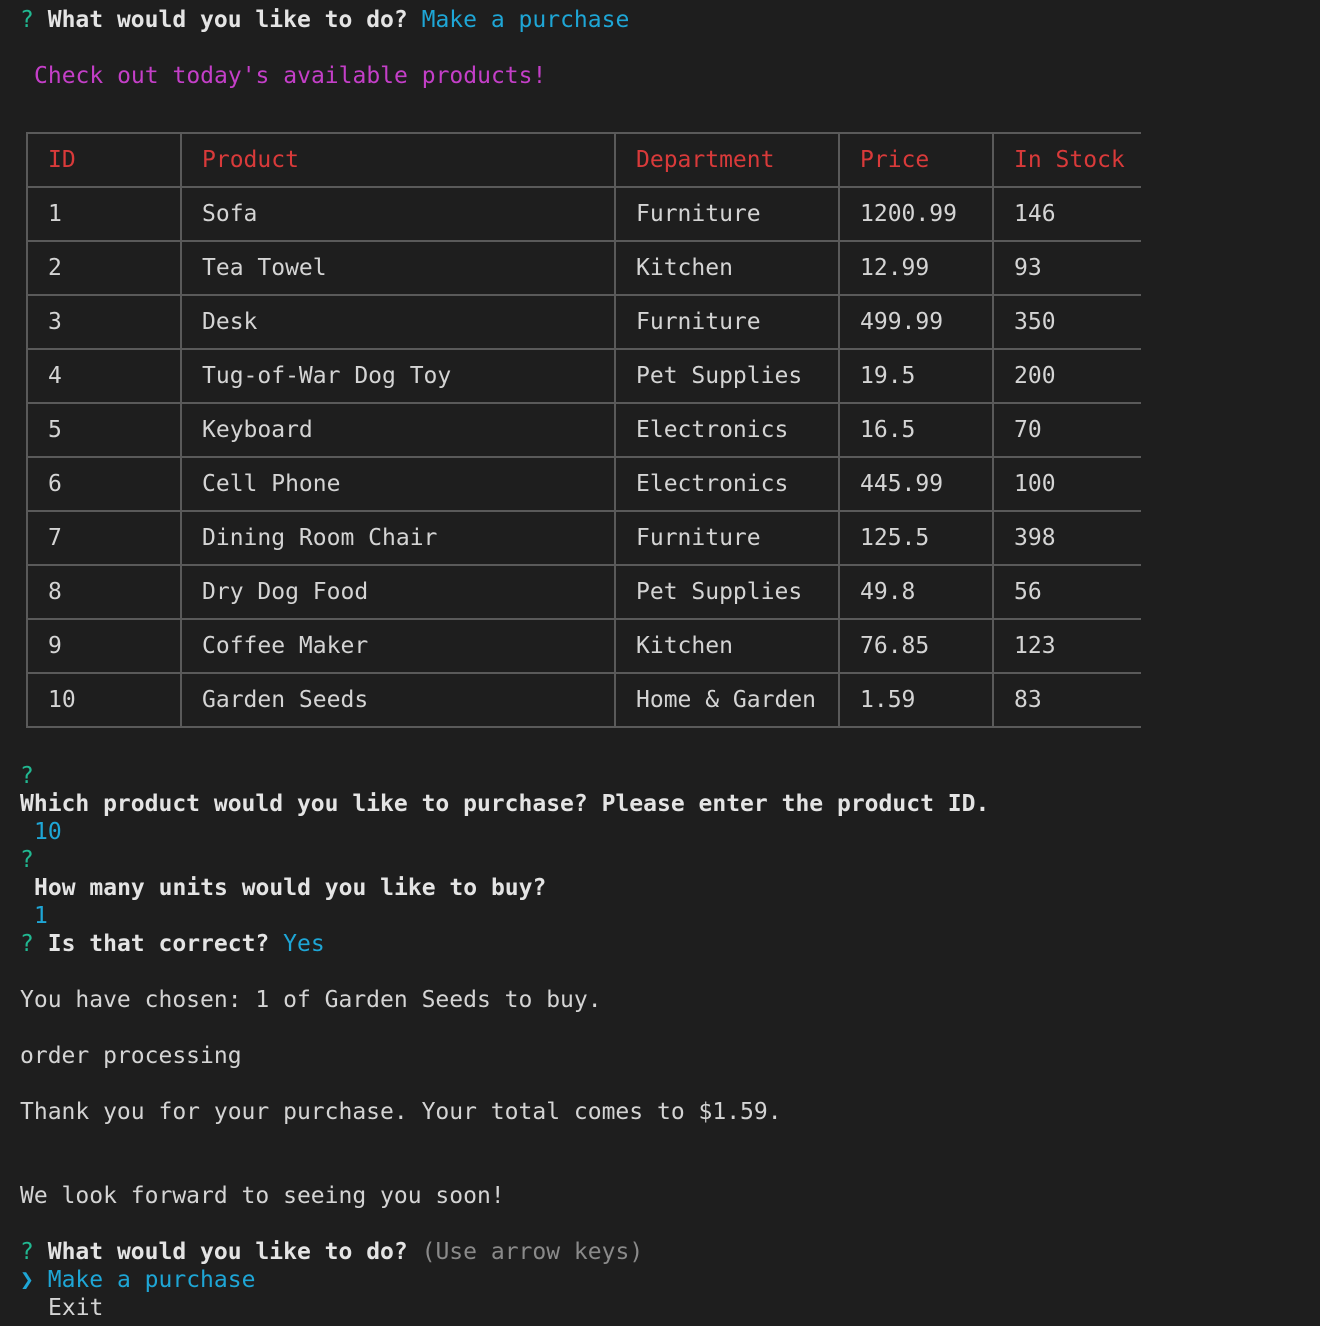 The width and height of the screenshot is (1320, 1326). I want to click on product-answer: 10, so click(48, 832).